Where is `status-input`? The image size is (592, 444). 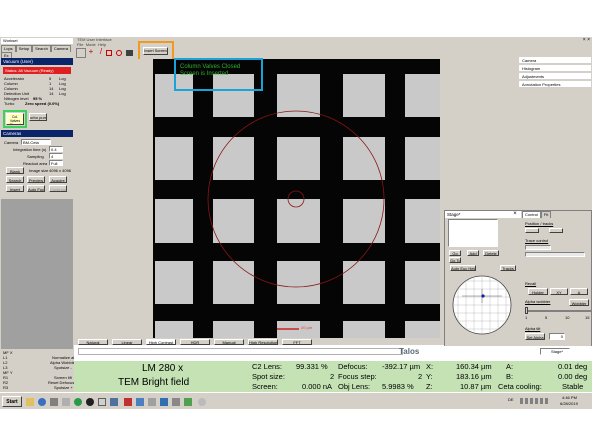 status-input is located at coordinates (240, 351).